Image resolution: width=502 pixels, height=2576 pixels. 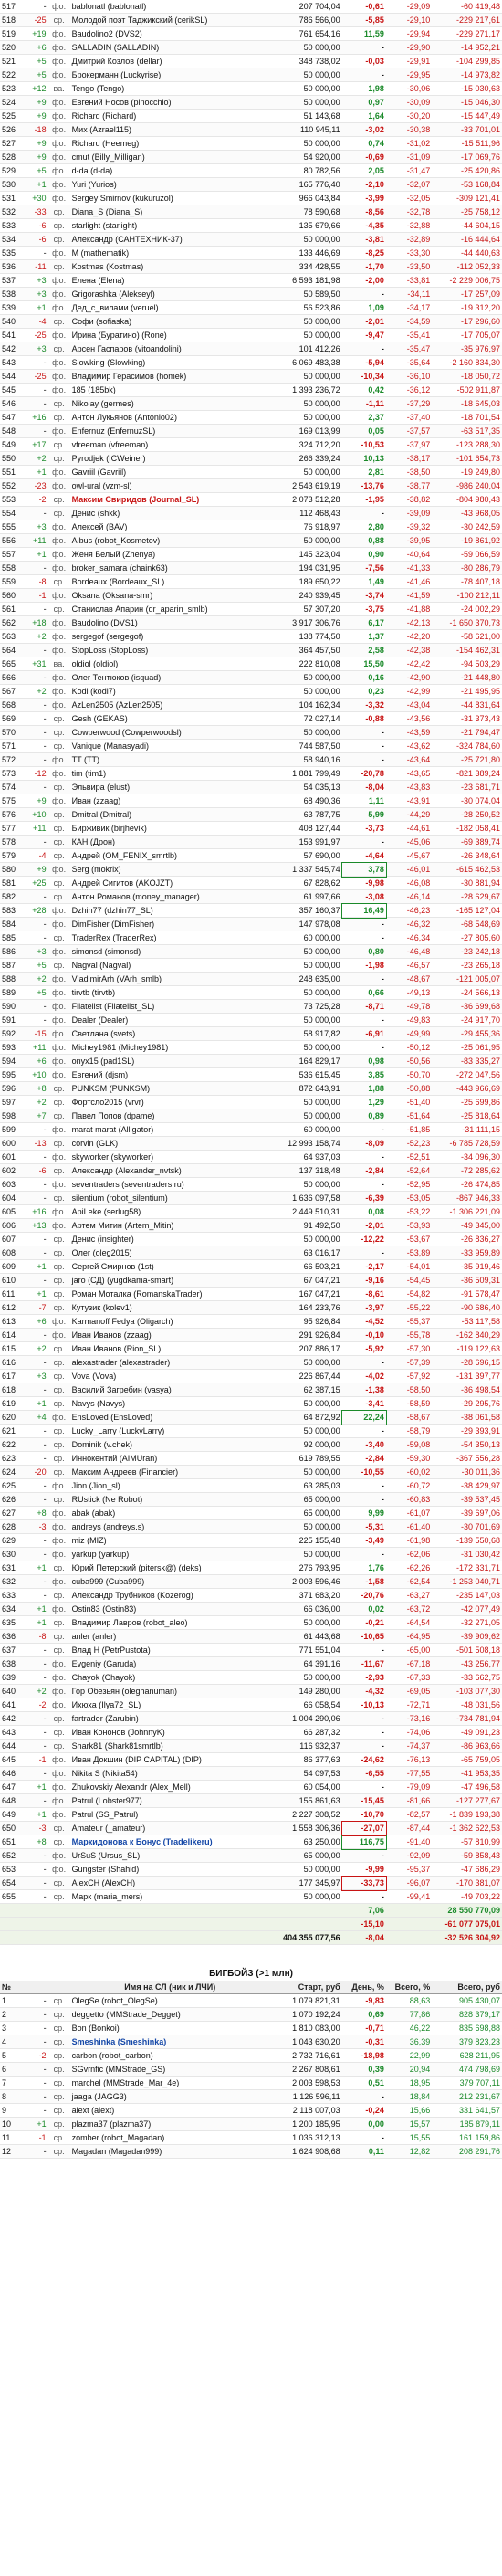 What do you see at coordinates (35, 1294) in the screenshot?
I see `position-change-cell: +1` at bounding box center [35, 1294].